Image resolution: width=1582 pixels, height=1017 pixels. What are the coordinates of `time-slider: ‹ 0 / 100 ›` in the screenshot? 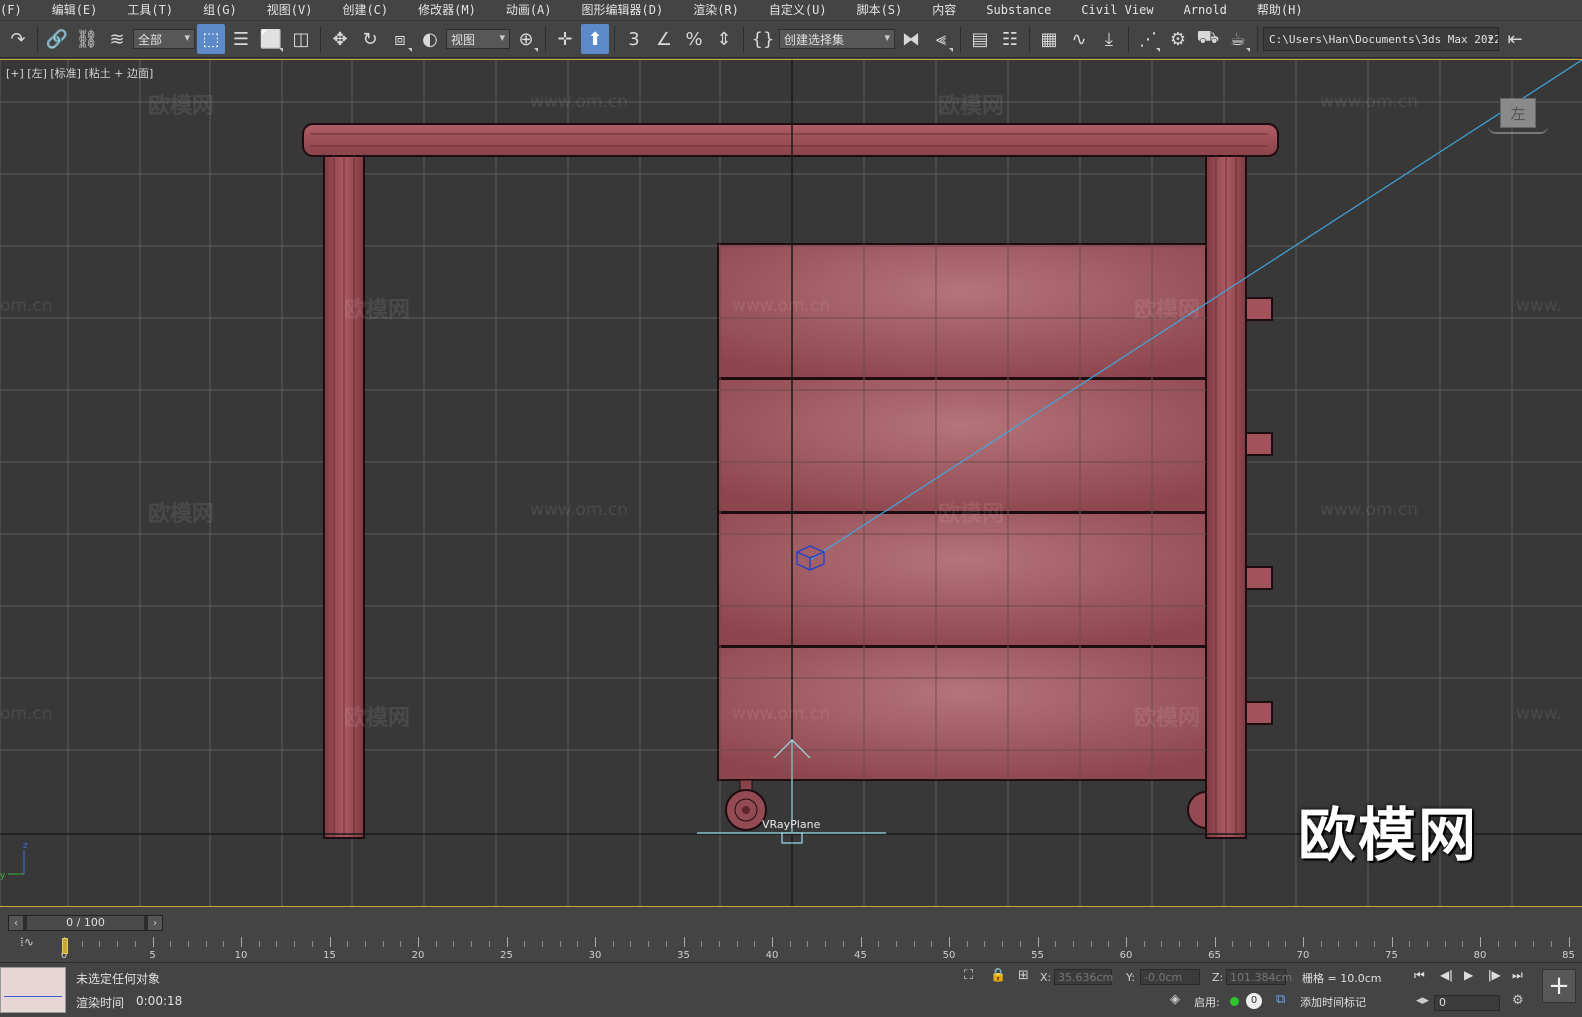 It's located at (85, 923).